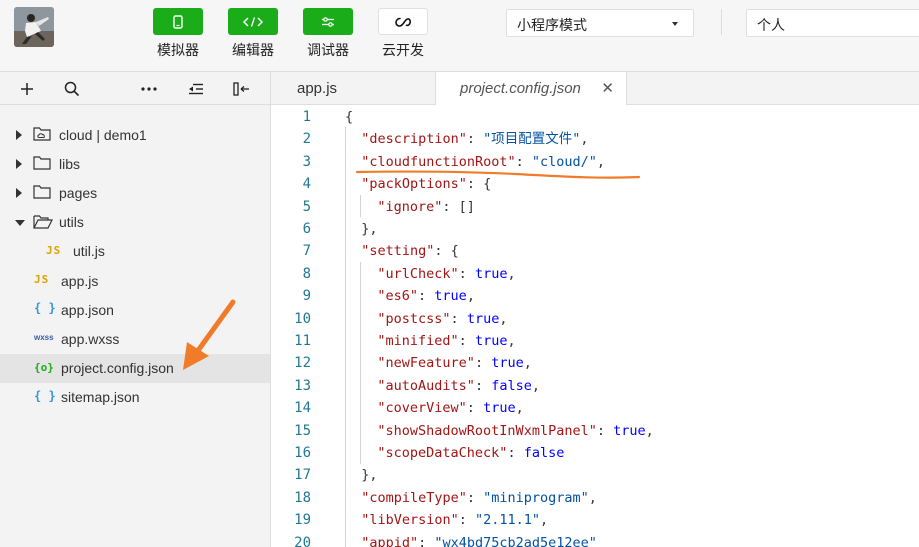 This screenshot has width=919, height=547. What do you see at coordinates (196, 89) in the screenshot?
I see `collapse-list-icon` at bounding box center [196, 89].